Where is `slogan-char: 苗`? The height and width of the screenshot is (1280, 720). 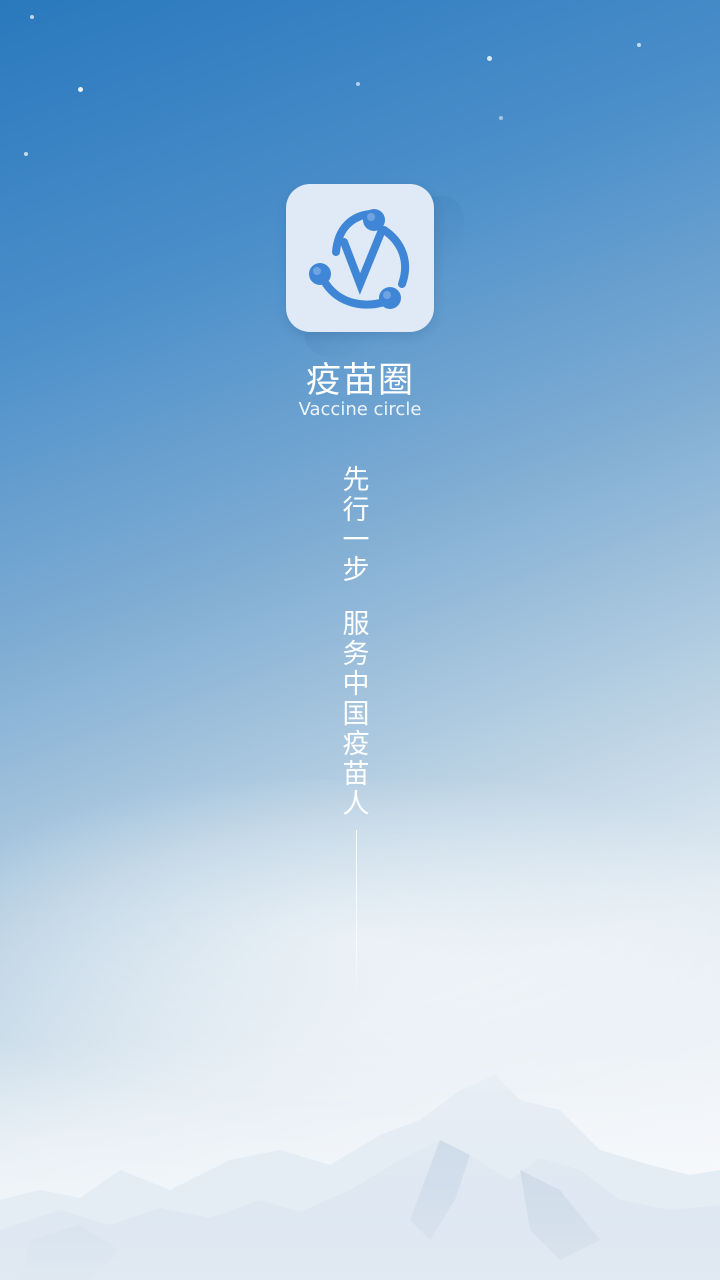
slogan-char: 苗 is located at coordinates (356, 774).